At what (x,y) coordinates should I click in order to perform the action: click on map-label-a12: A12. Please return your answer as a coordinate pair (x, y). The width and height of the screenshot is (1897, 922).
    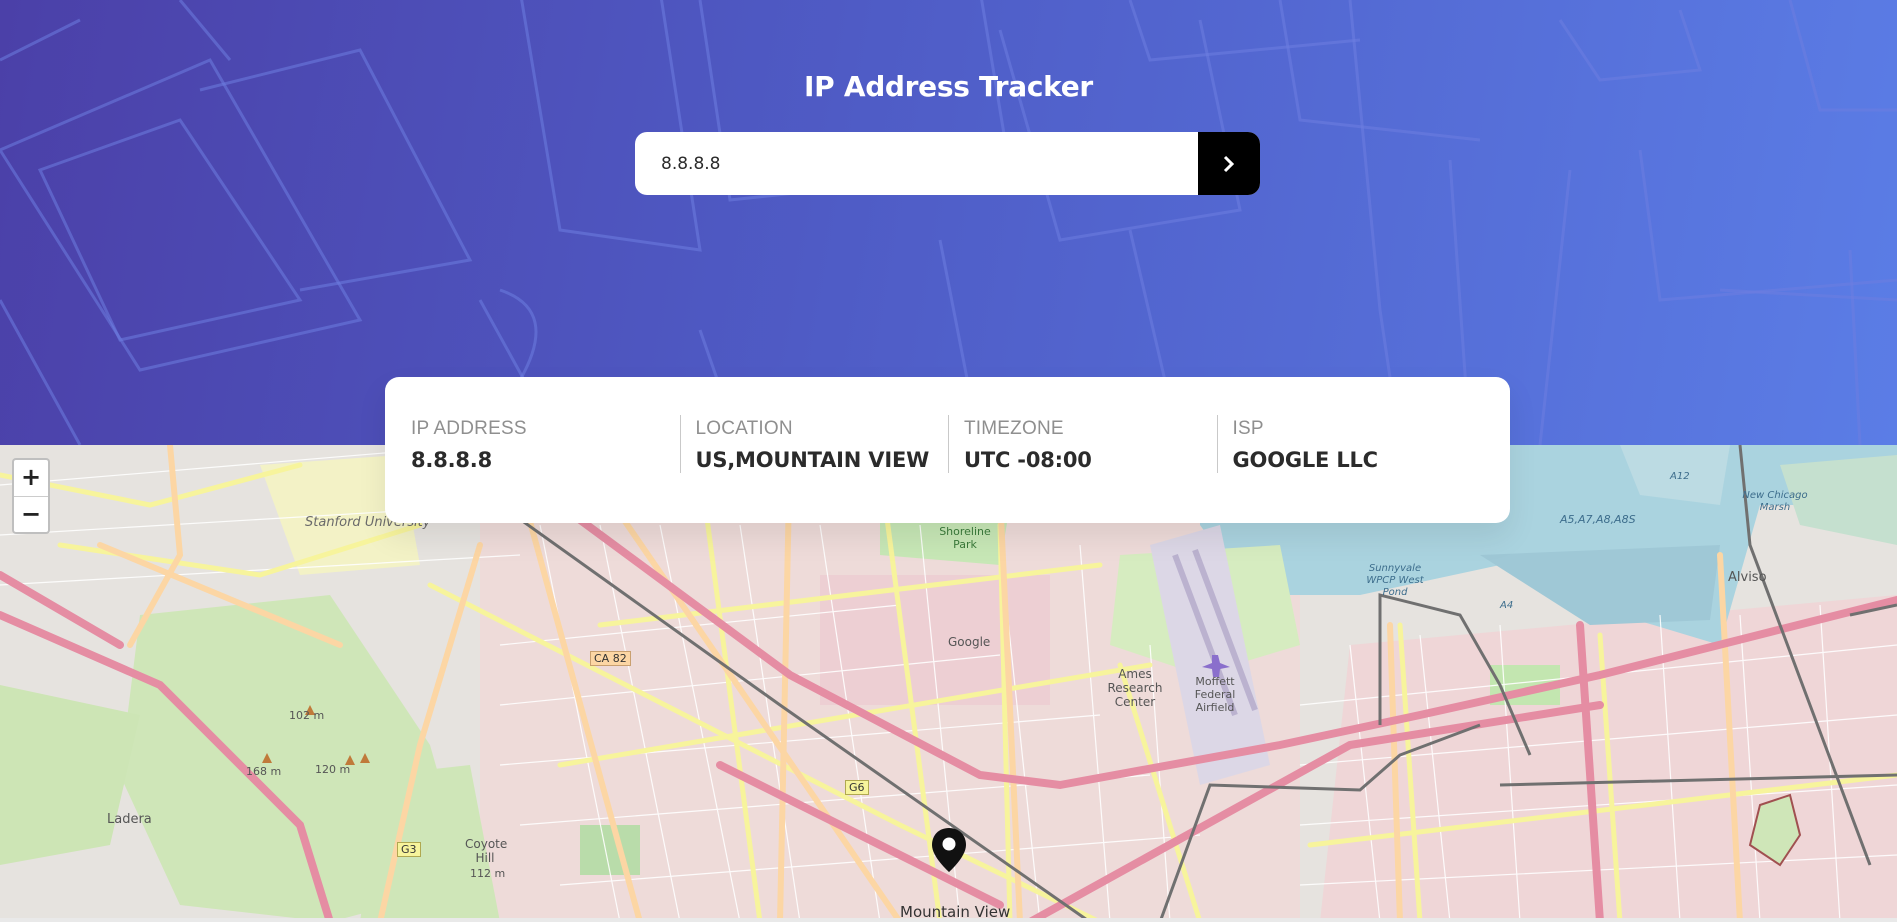
    Looking at the image, I should click on (1680, 476).